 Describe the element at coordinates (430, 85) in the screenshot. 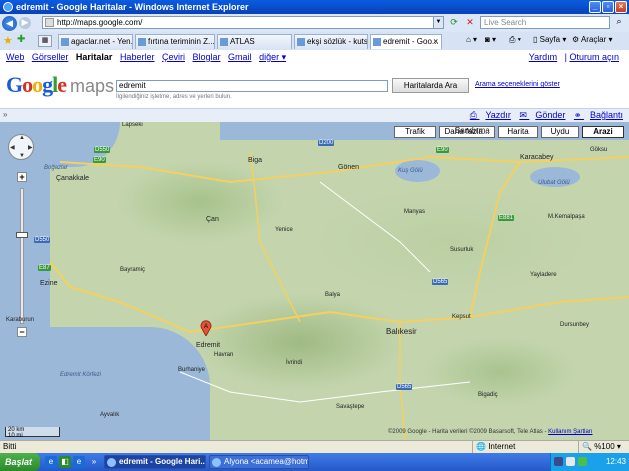

I see `search-maps-button: Haritalarda Ara` at that location.